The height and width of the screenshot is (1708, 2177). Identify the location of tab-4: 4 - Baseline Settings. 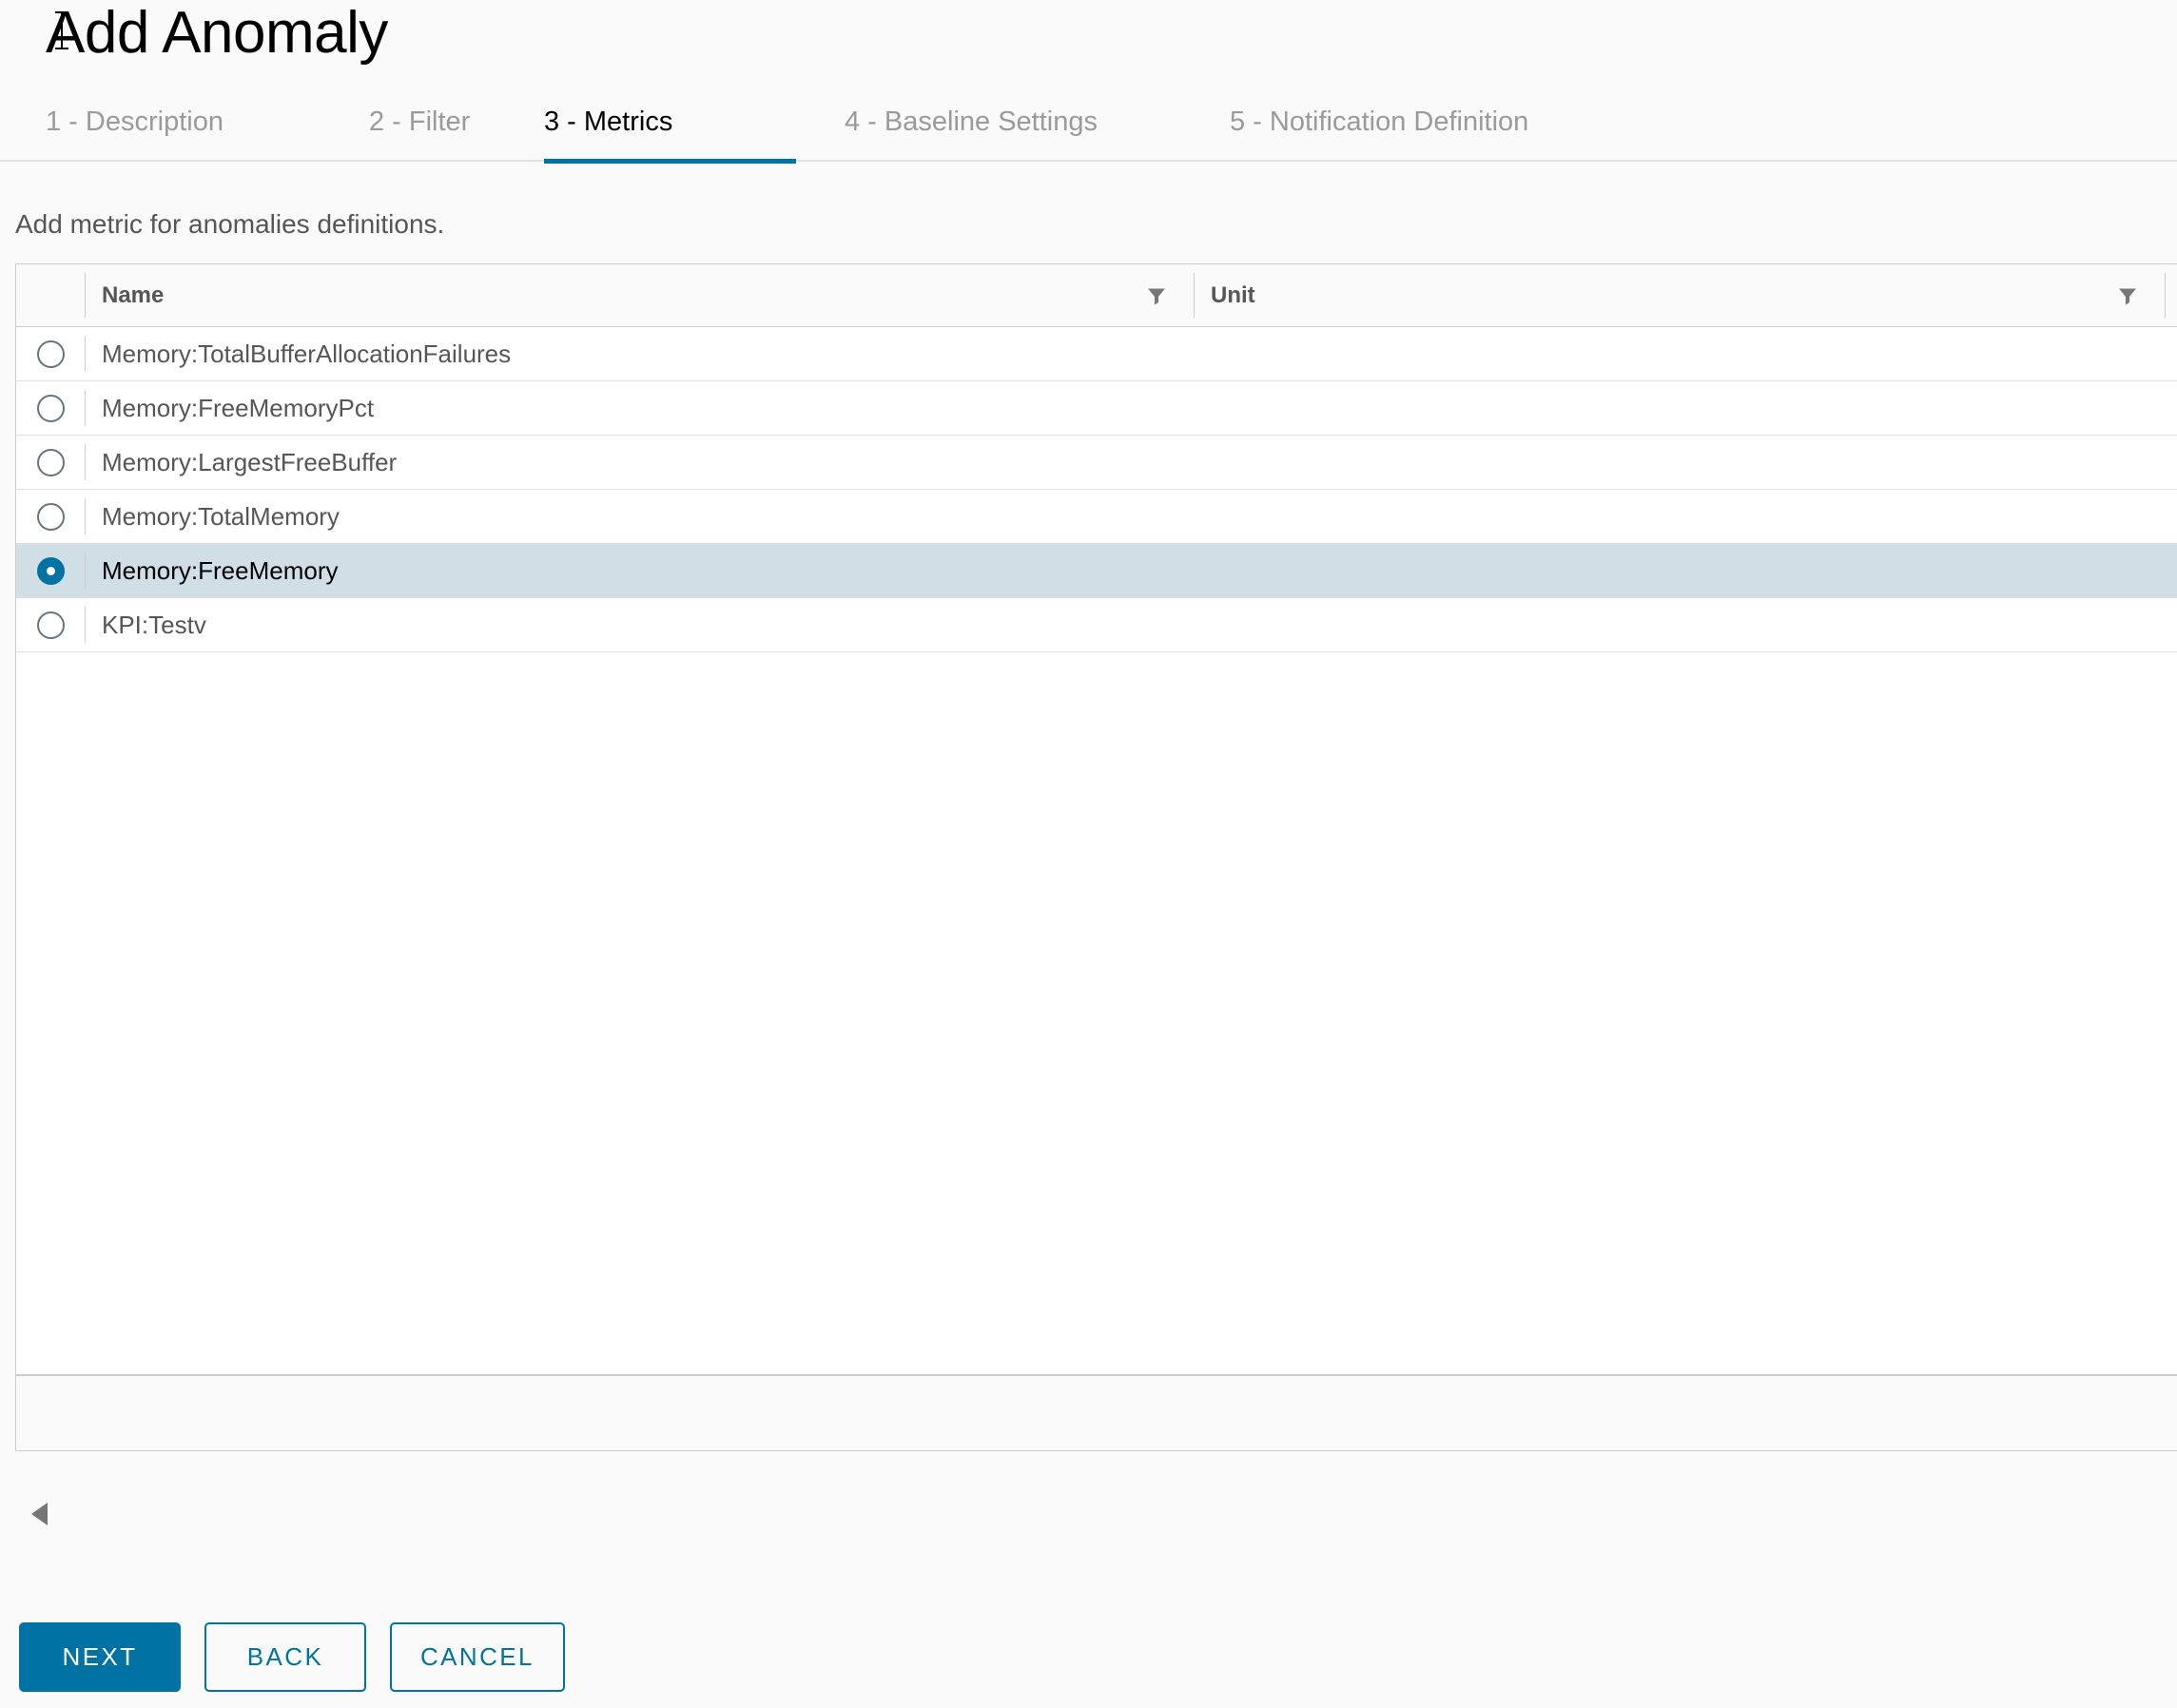
(997, 133).